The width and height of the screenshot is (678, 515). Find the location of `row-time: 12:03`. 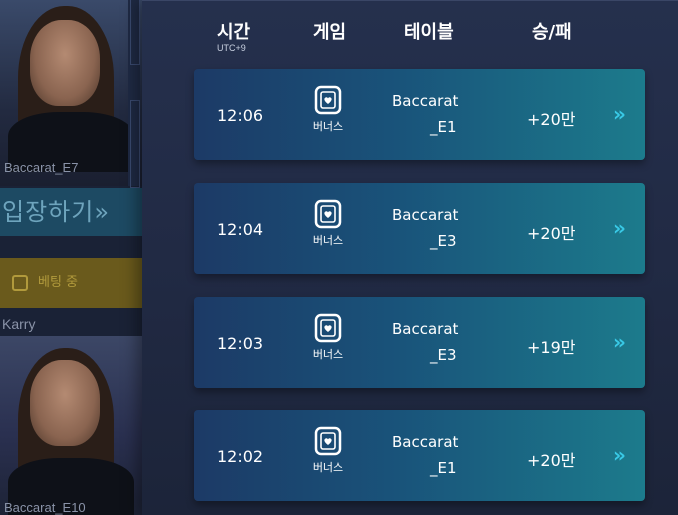

row-time: 12:03 is located at coordinates (240, 343).